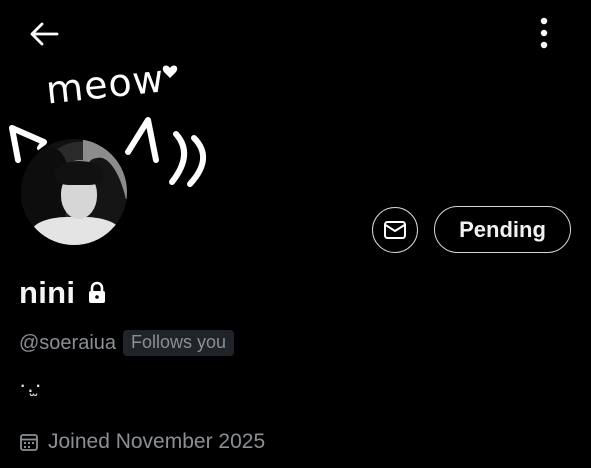 The image size is (591, 468). I want to click on lock-icon, so click(97, 292).